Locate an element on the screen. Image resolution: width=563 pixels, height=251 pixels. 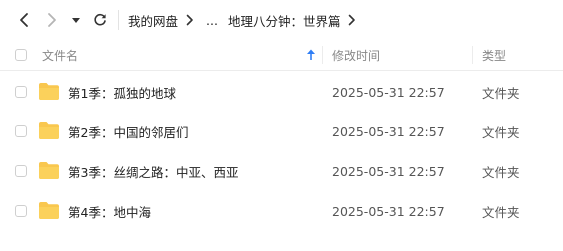
breadcrumb-current-folder: 地理八分钟：世界篇 is located at coordinates (284, 20).